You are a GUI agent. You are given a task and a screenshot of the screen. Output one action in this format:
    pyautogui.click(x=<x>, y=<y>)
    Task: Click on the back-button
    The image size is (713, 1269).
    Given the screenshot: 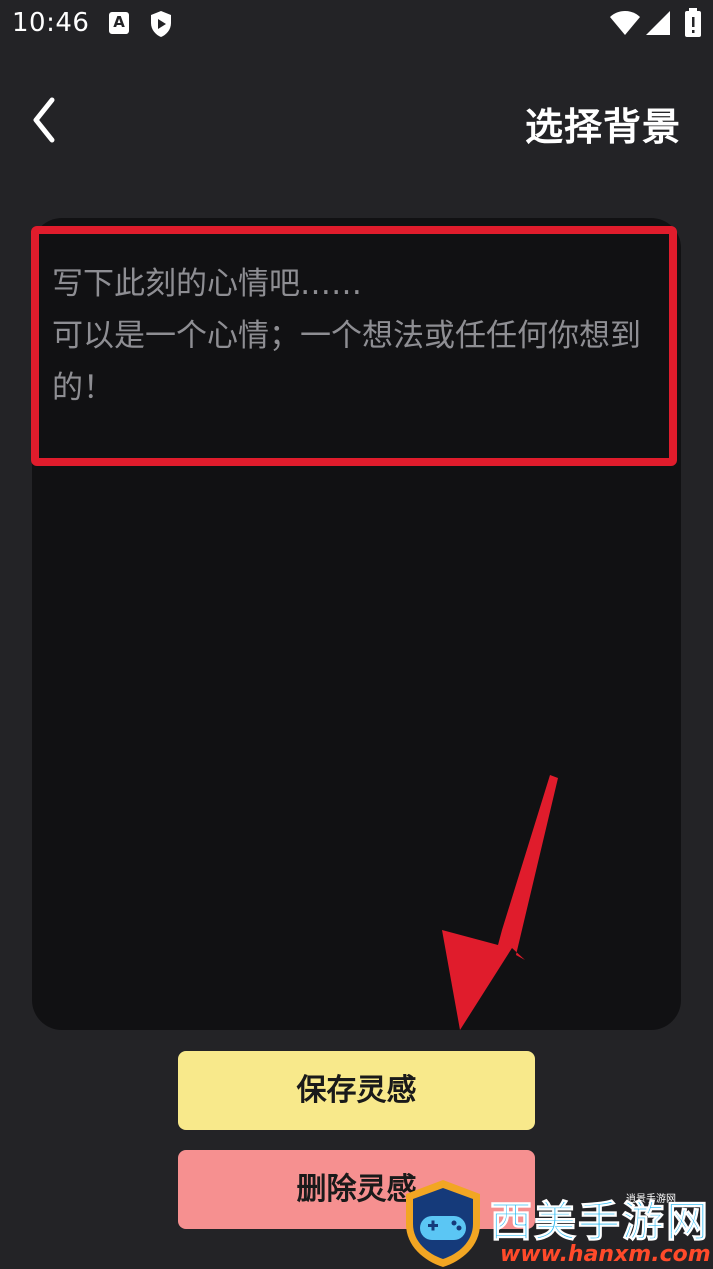 What is the action you would take?
    pyautogui.click(x=44, y=120)
    